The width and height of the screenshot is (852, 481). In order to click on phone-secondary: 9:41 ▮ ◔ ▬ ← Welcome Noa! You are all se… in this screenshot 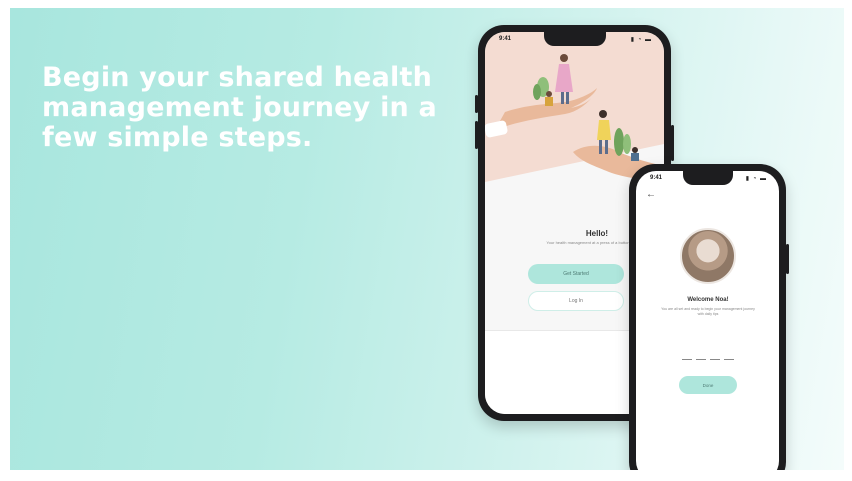, I will do `click(709, 317)`.